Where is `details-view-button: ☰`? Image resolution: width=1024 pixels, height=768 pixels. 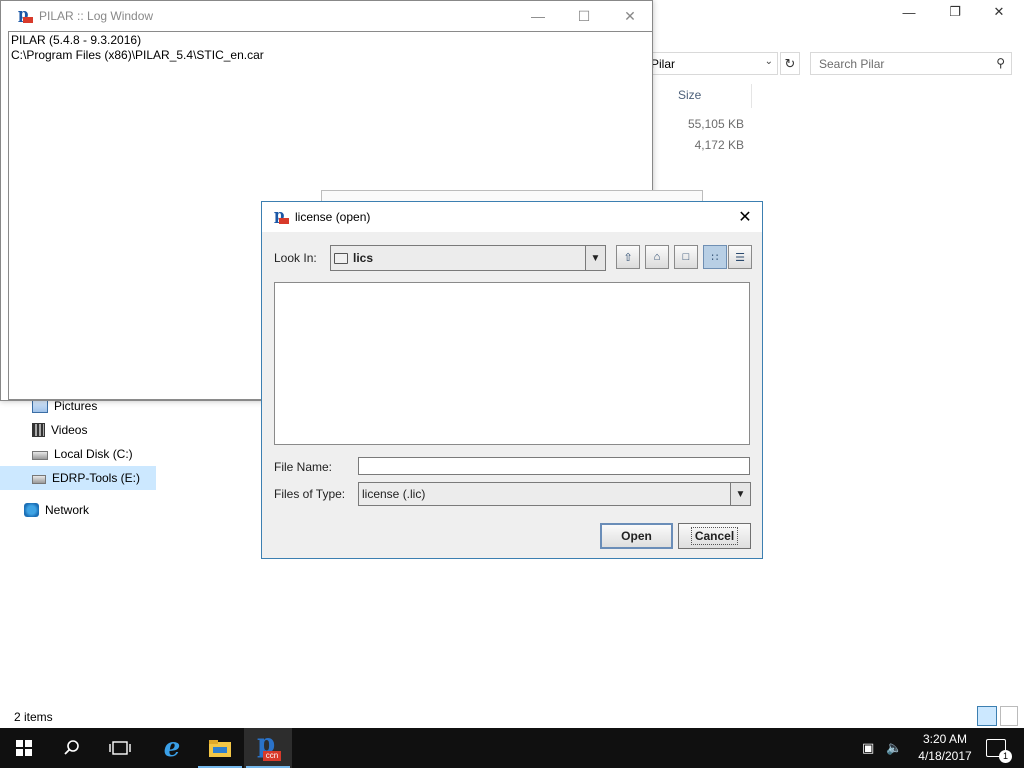
details-view-button: ☰ is located at coordinates (740, 257).